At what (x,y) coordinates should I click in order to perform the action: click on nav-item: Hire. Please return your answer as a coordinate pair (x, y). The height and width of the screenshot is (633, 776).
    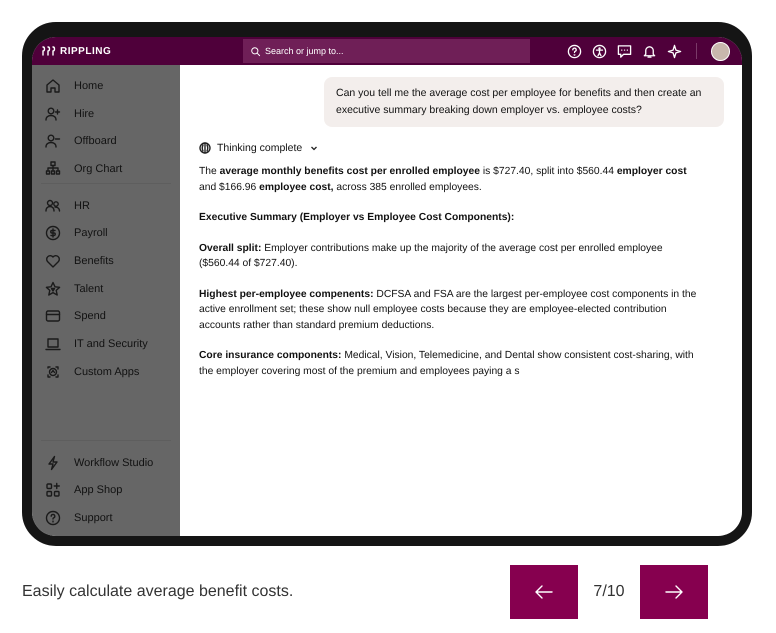
    Looking at the image, I should click on (106, 114).